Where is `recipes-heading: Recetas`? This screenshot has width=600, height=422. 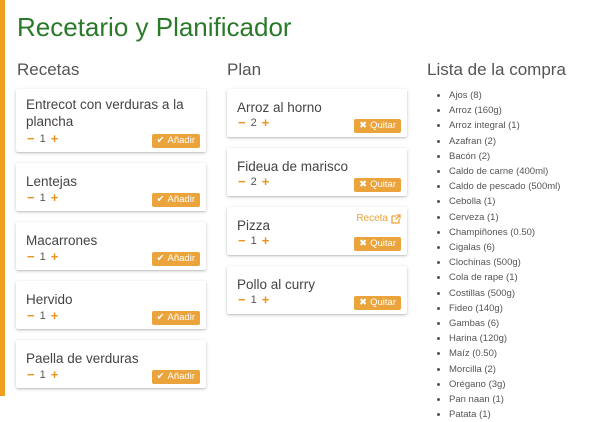
recipes-heading: Recetas is located at coordinates (48, 69).